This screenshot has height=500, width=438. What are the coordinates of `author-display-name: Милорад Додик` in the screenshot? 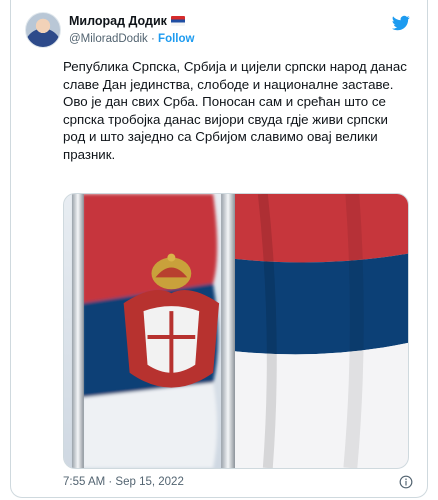 It's located at (118, 21).